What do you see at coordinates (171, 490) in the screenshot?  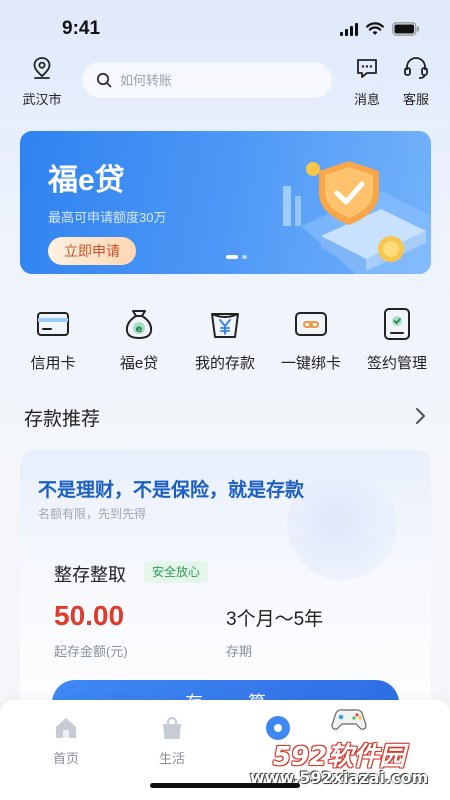 I see `card-slogan: 不是理财，不是保险，就是存款` at bounding box center [171, 490].